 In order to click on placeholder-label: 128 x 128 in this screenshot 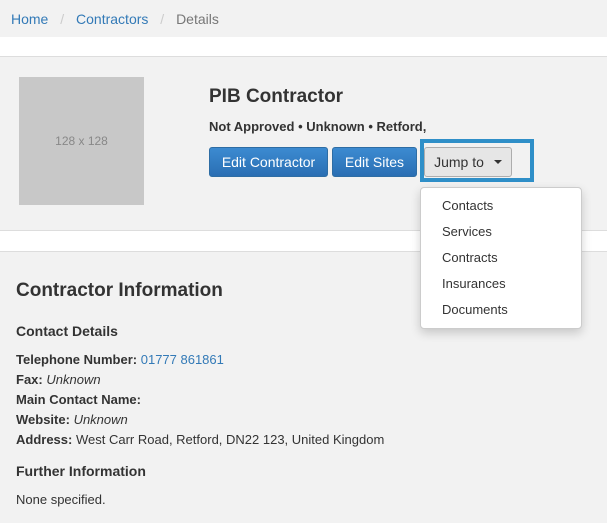, I will do `click(81, 141)`.